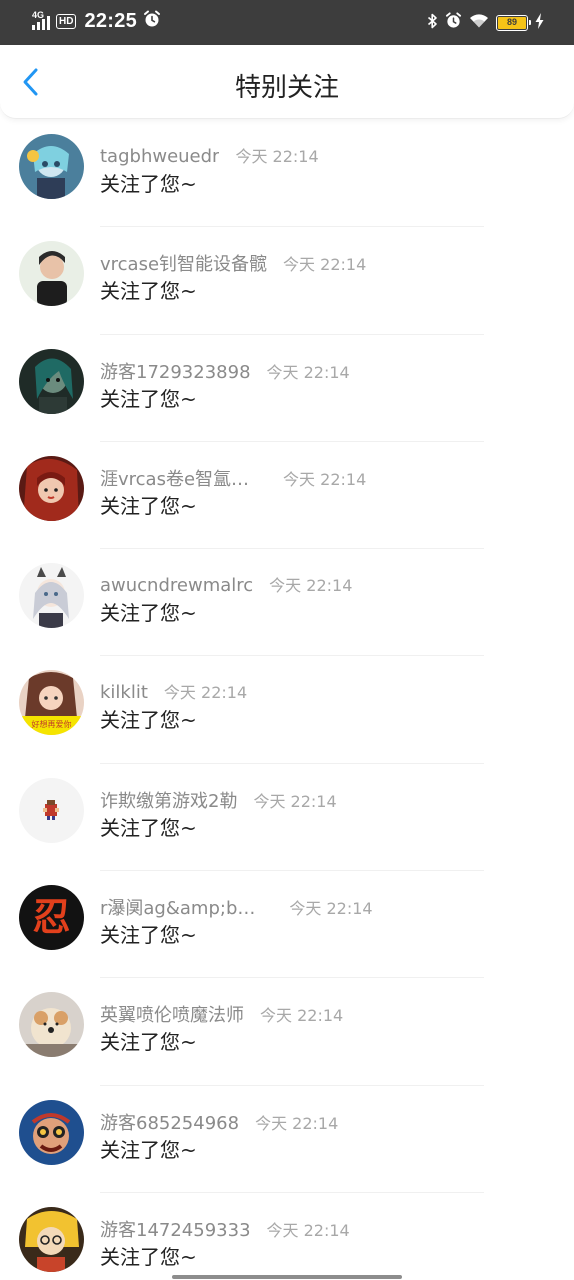  Describe the element at coordinates (124, 692) in the screenshot. I see `username: kilklit` at that location.